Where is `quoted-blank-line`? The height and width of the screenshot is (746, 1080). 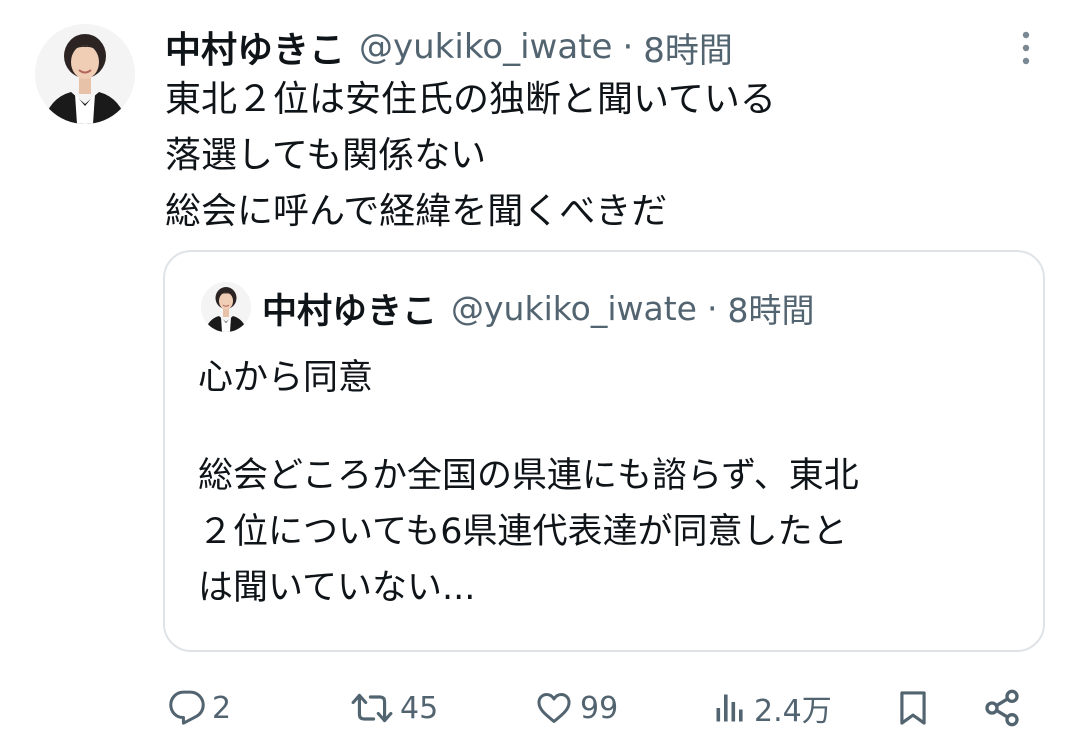 quoted-blank-line is located at coordinates (528, 427).